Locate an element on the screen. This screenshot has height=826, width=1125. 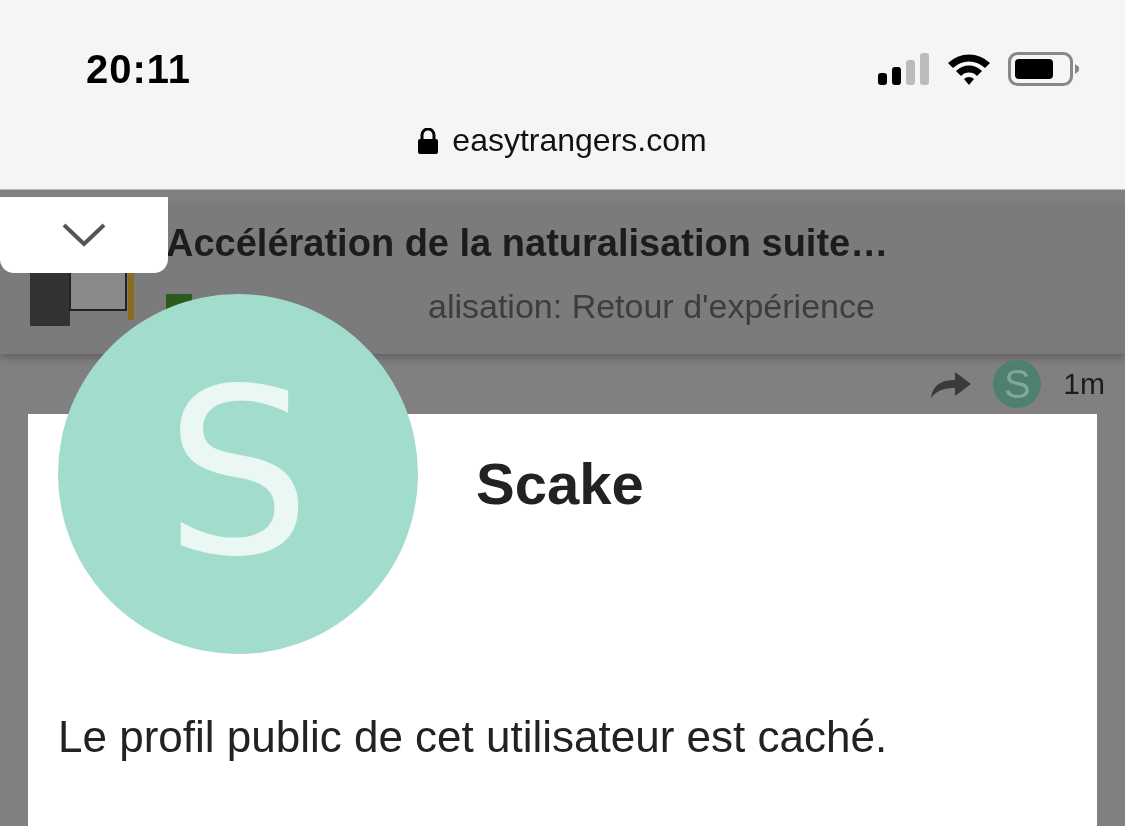
battery-icon is located at coordinates (1044, 69).